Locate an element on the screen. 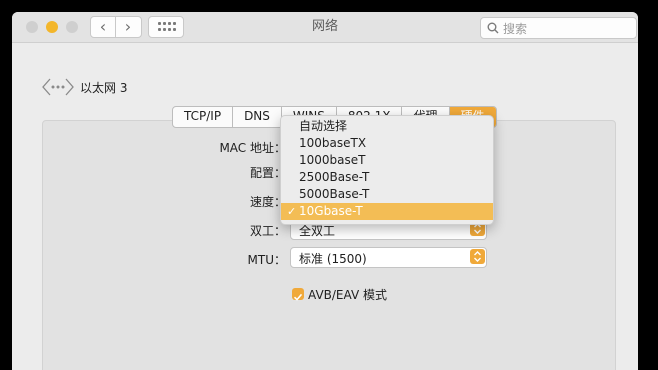 This screenshot has height=370, width=658. tab-tcpip: TCP/IP is located at coordinates (203, 117).